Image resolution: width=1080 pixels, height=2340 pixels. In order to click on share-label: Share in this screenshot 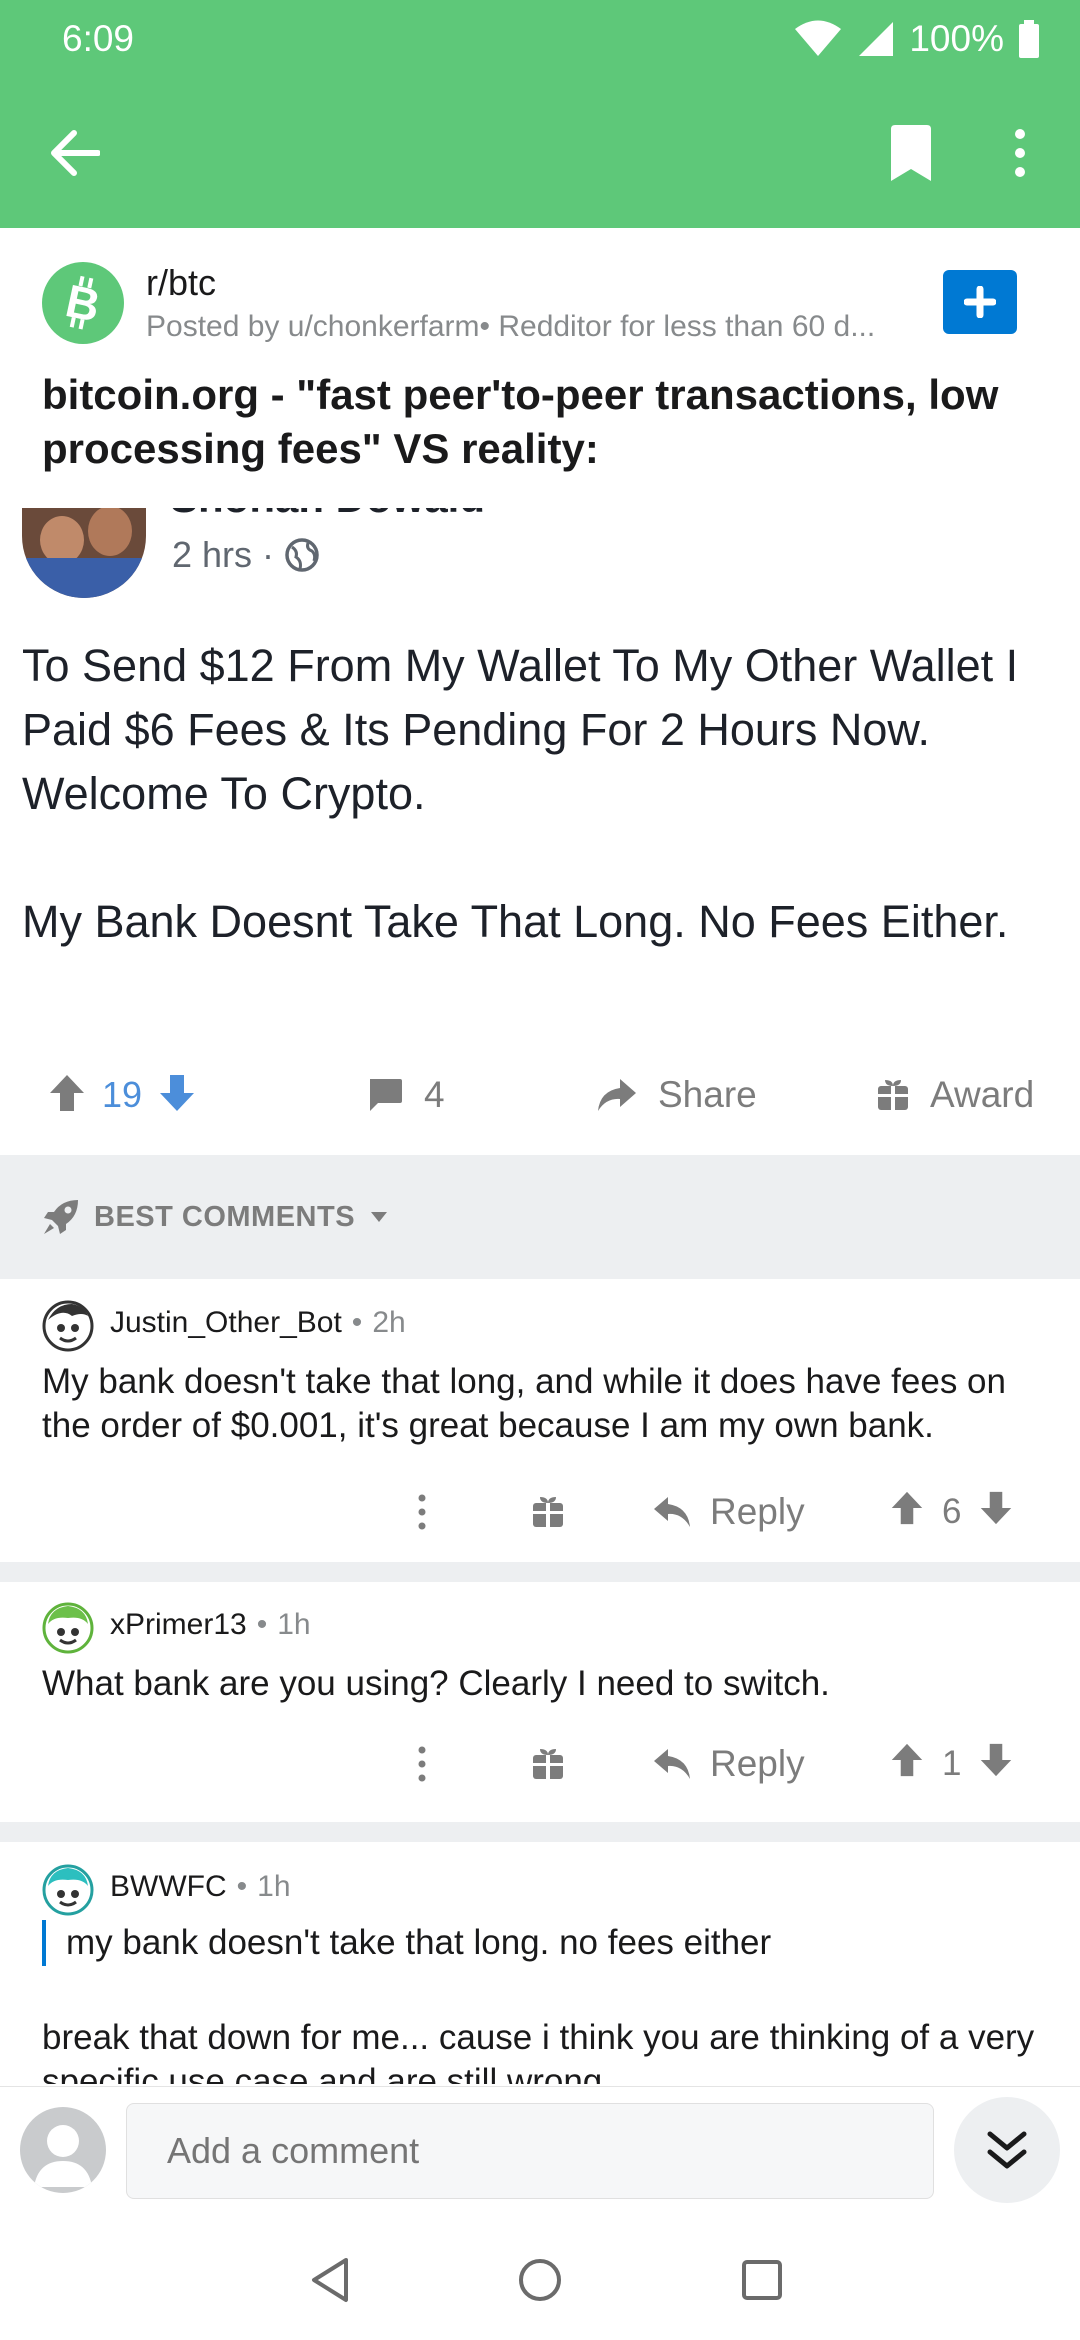, I will do `click(707, 1094)`.